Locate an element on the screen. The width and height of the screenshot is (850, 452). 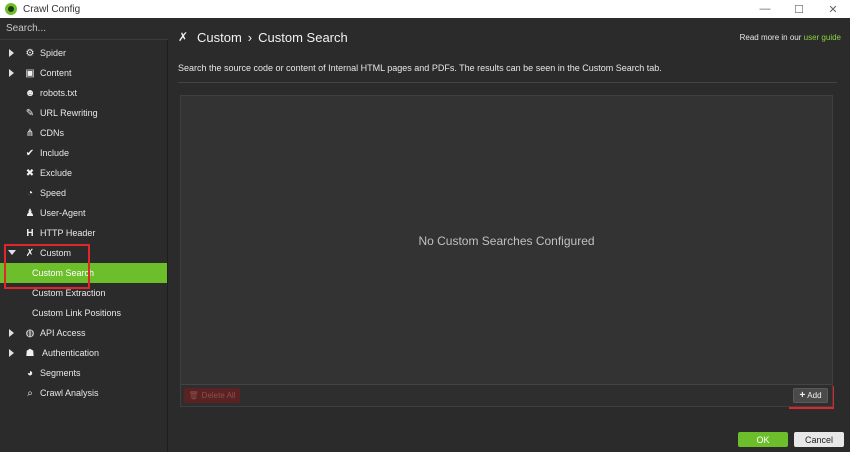
breadcrumb-current: Custom Search is located at coordinates (303, 37).